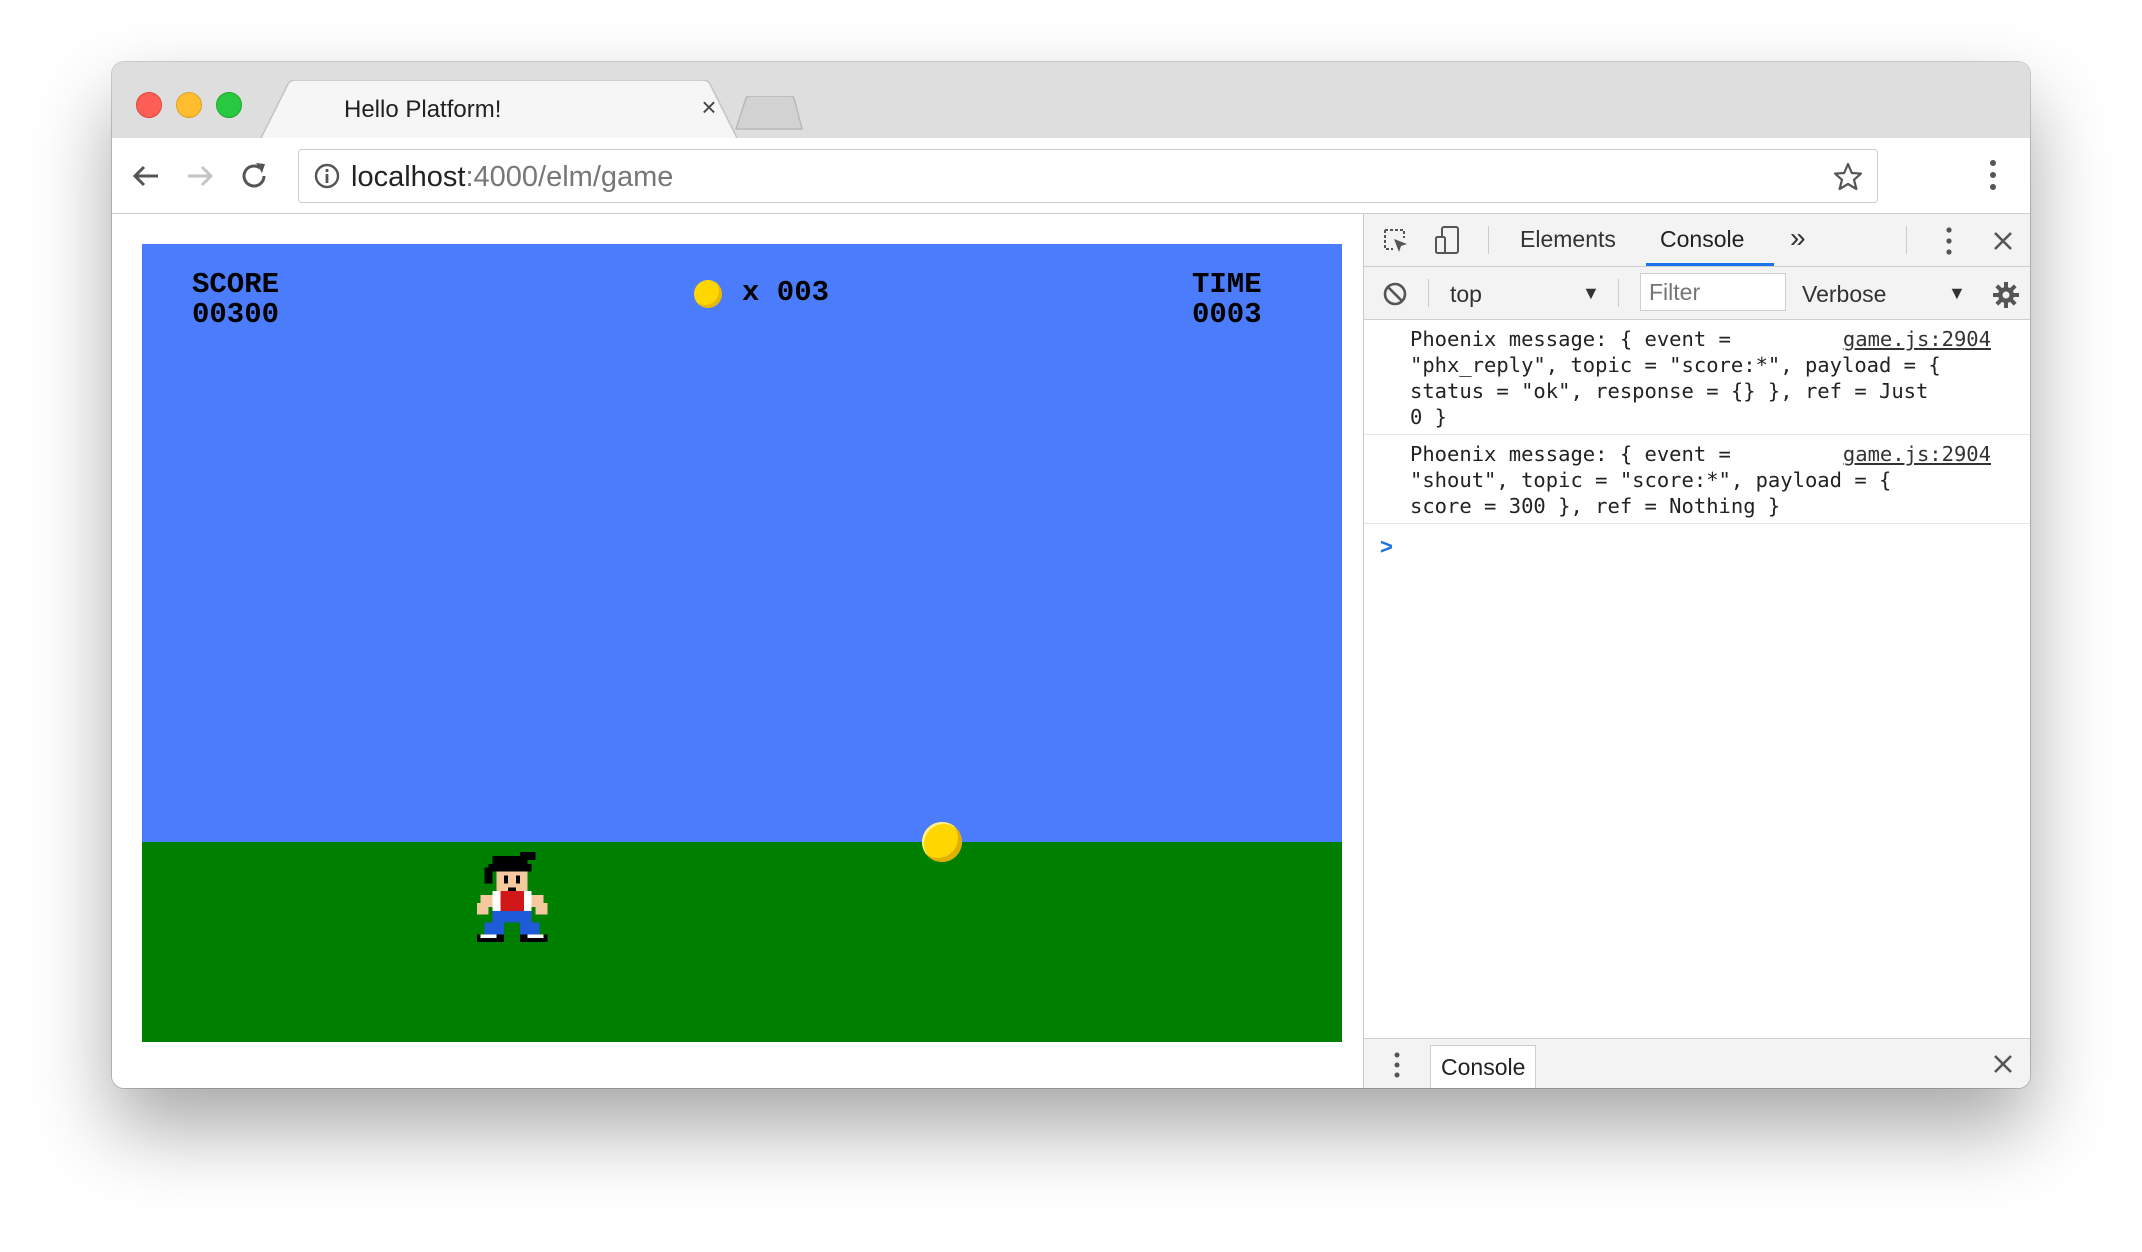 The width and height of the screenshot is (2142, 1252). Describe the element at coordinates (1848, 177) in the screenshot. I see `bookmark-star-icon` at that location.